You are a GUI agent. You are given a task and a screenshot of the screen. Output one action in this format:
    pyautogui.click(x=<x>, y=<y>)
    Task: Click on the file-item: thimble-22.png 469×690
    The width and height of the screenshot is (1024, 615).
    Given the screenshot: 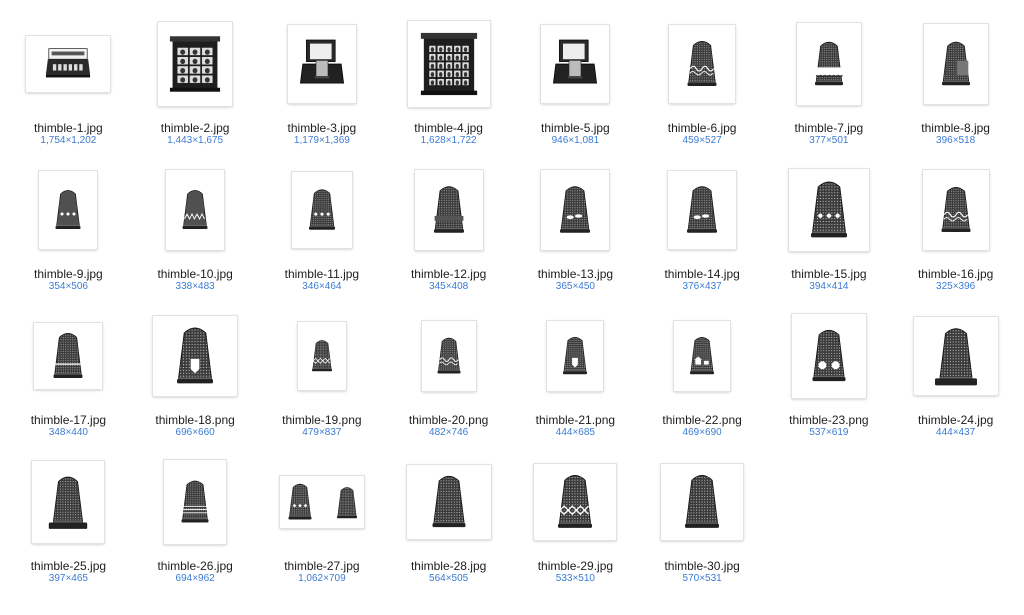 What is the action you would take?
    pyautogui.click(x=702, y=373)
    